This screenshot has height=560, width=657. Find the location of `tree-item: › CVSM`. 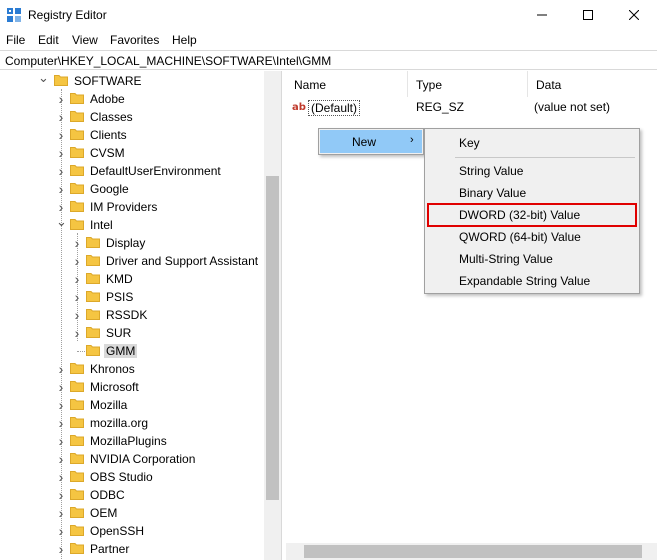

tree-item: › CVSM is located at coordinates (132, 153).